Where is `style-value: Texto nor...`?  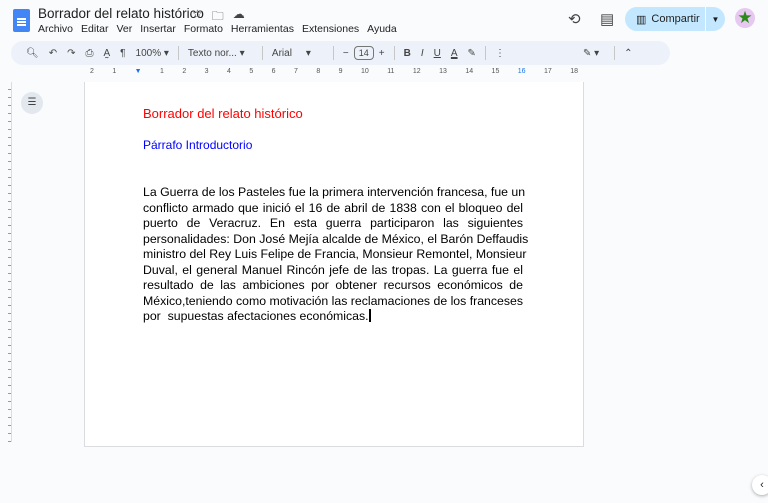 style-value: Texto nor... is located at coordinates (212, 53).